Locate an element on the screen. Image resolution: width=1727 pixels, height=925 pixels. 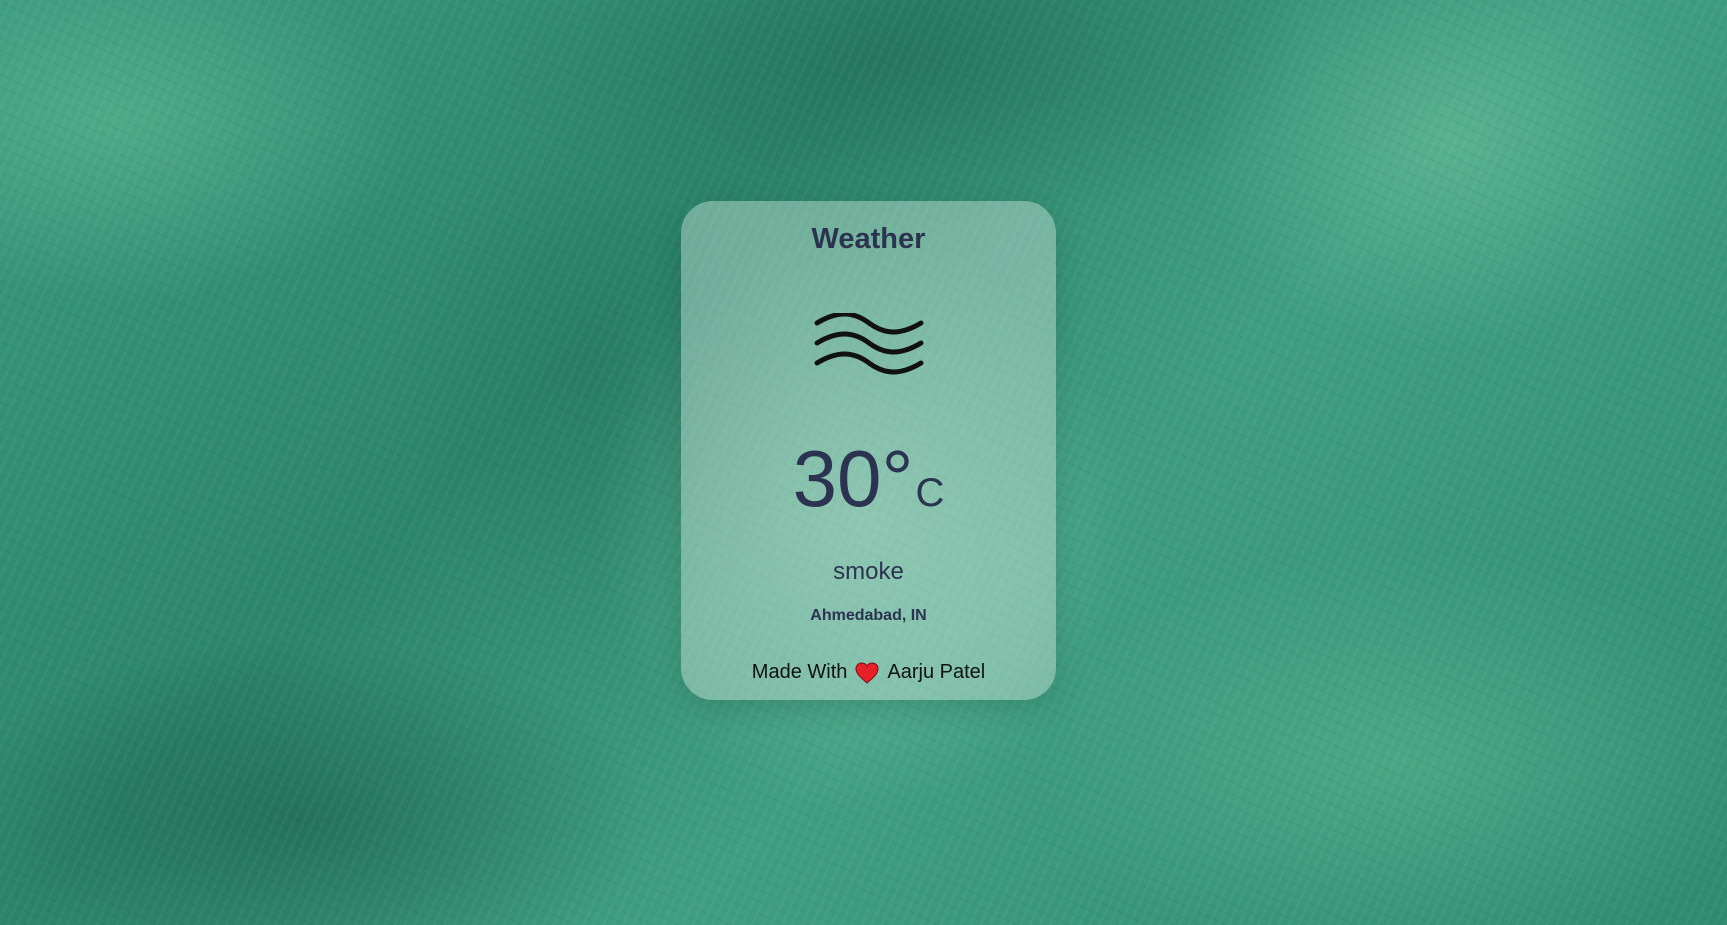
wind-waves-icon is located at coordinates (869, 344).